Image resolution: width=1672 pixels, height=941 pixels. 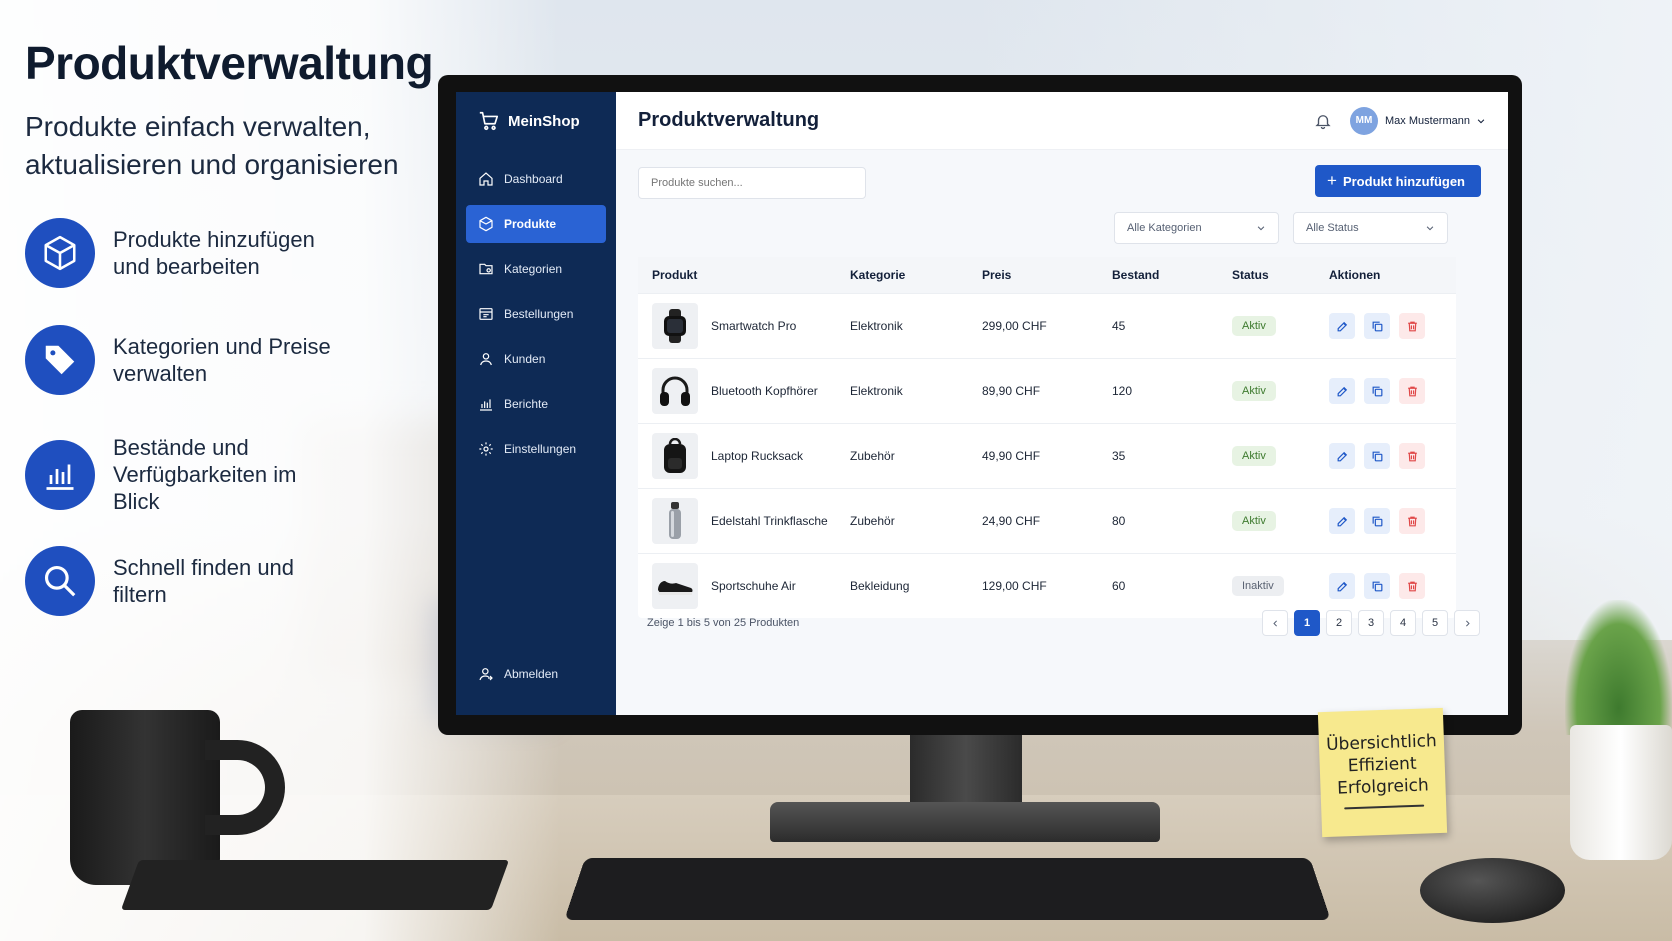 I want to click on logout-button: Abmelden, so click(x=536, y=674).